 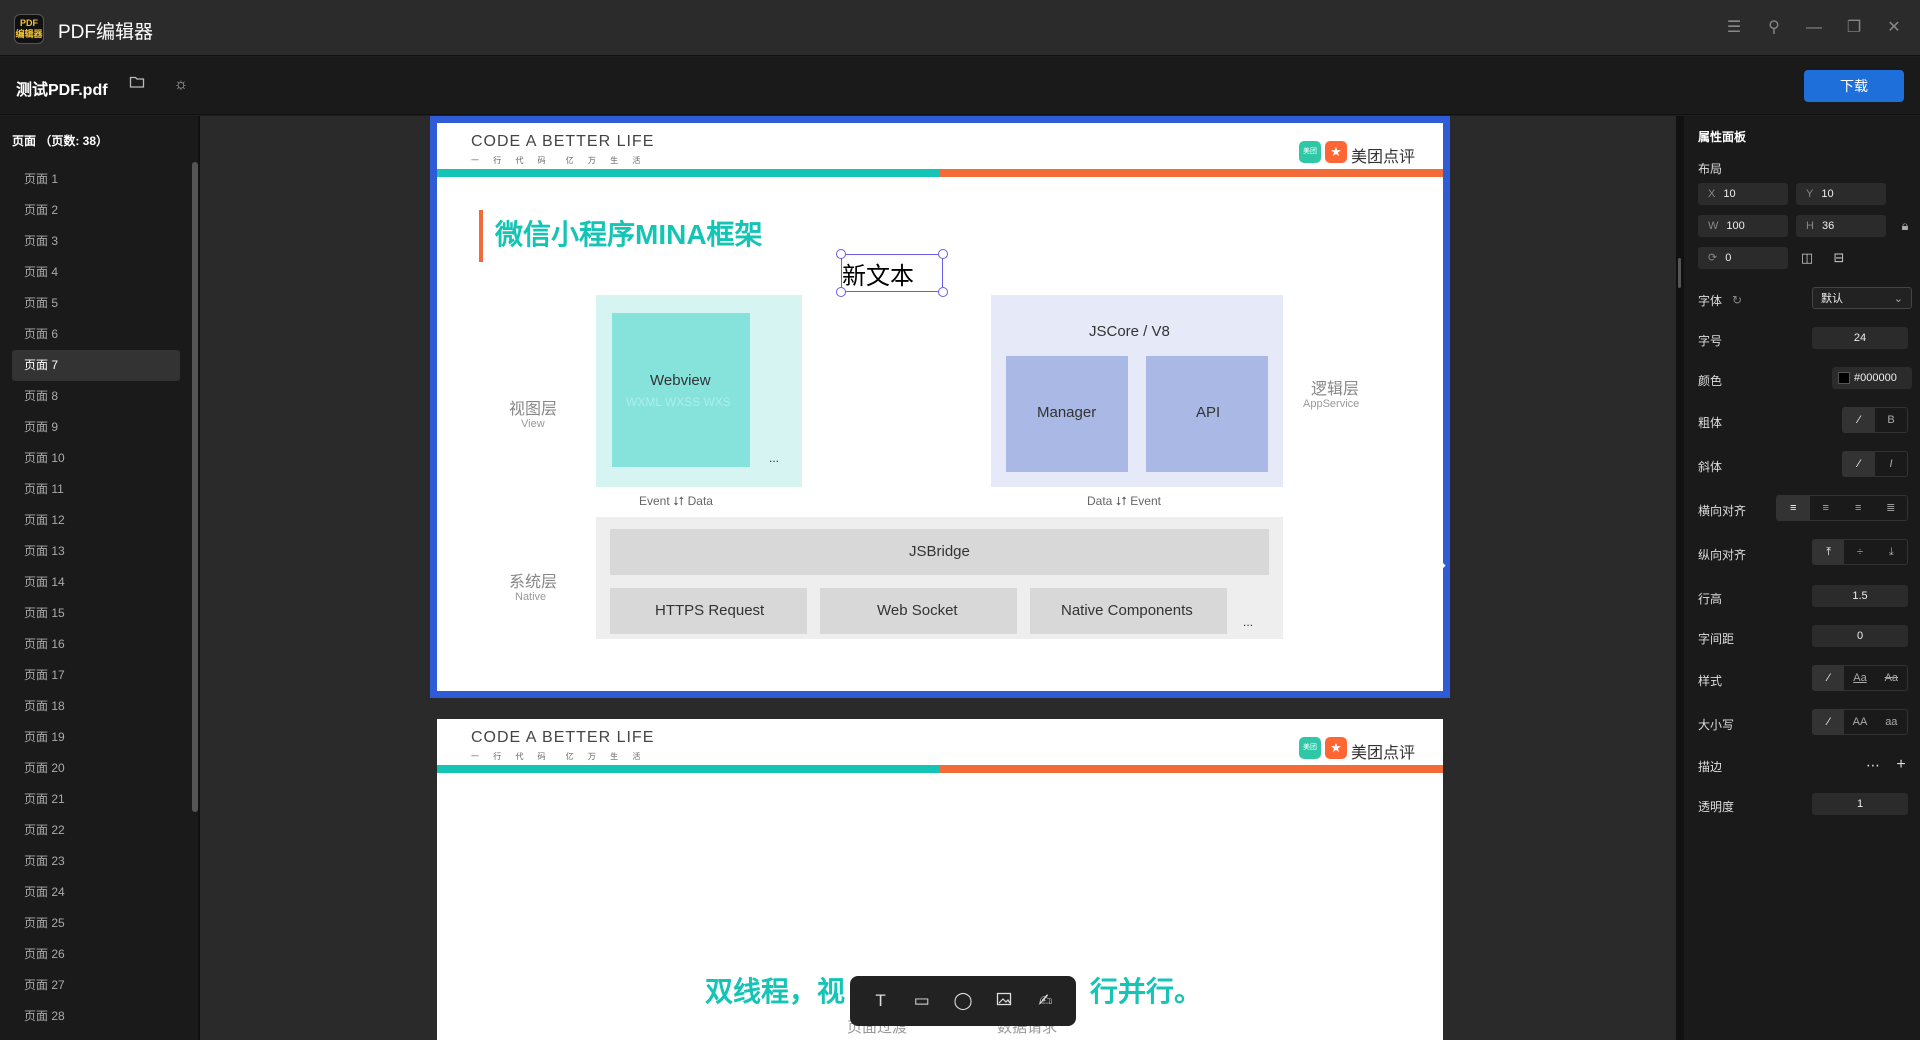 What do you see at coordinates (96, 520) in the screenshot?
I see `page-list-item: 页面 12` at bounding box center [96, 520].